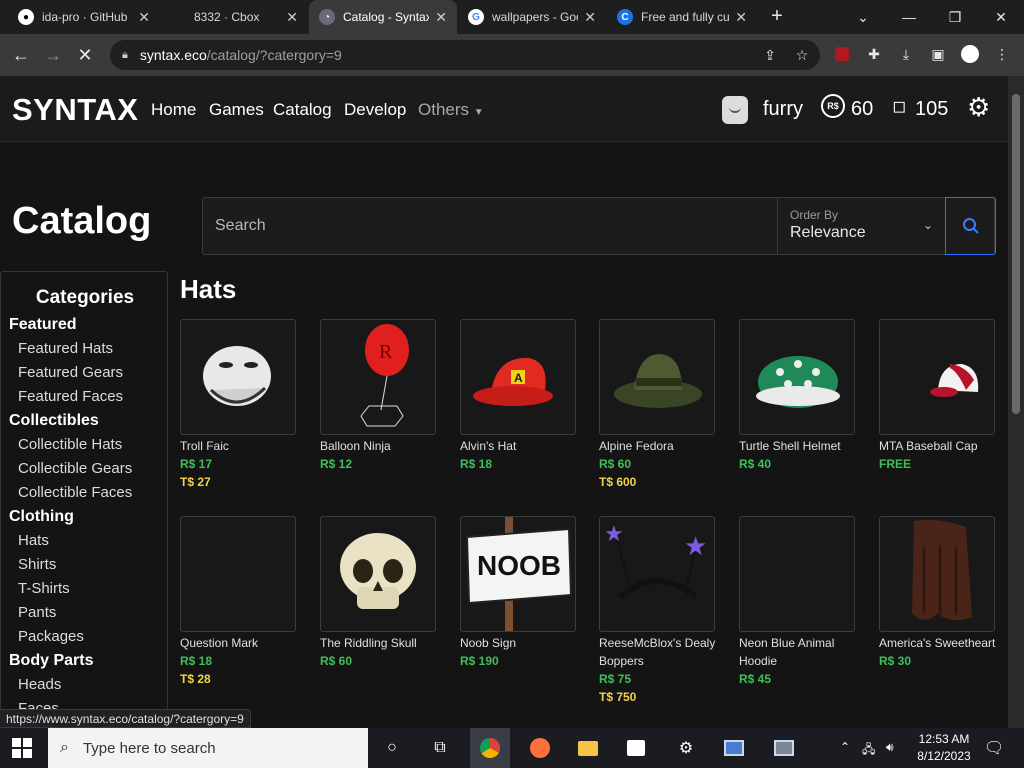  What do you see at coordinates (659, 652) in the screenshot?
I see `item-name: ReeseMcBlox's Dealy Boppers` at bounding box center [659, 652].